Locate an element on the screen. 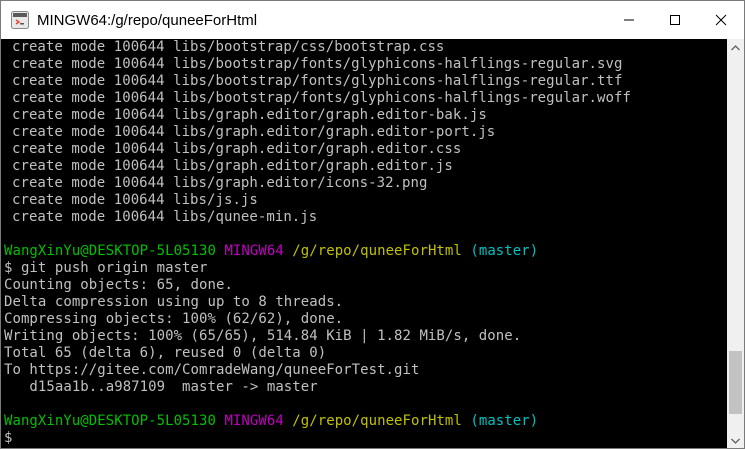 The width and height of the screenshot is (745, 449). output-line: Compressing objects: 100% (62/62), done. is located at coordinates (174, 319).